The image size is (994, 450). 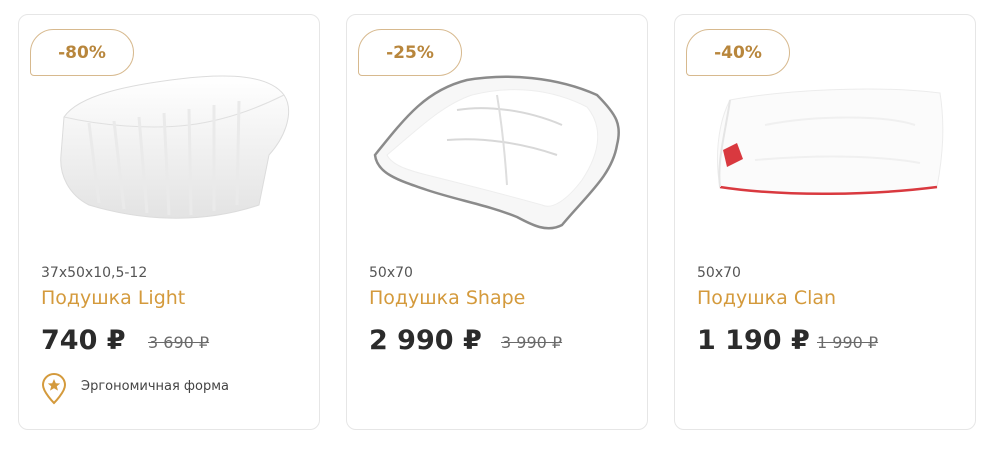 I want to click on old-price: 3 990 ₽, so click(x=532, y=342).